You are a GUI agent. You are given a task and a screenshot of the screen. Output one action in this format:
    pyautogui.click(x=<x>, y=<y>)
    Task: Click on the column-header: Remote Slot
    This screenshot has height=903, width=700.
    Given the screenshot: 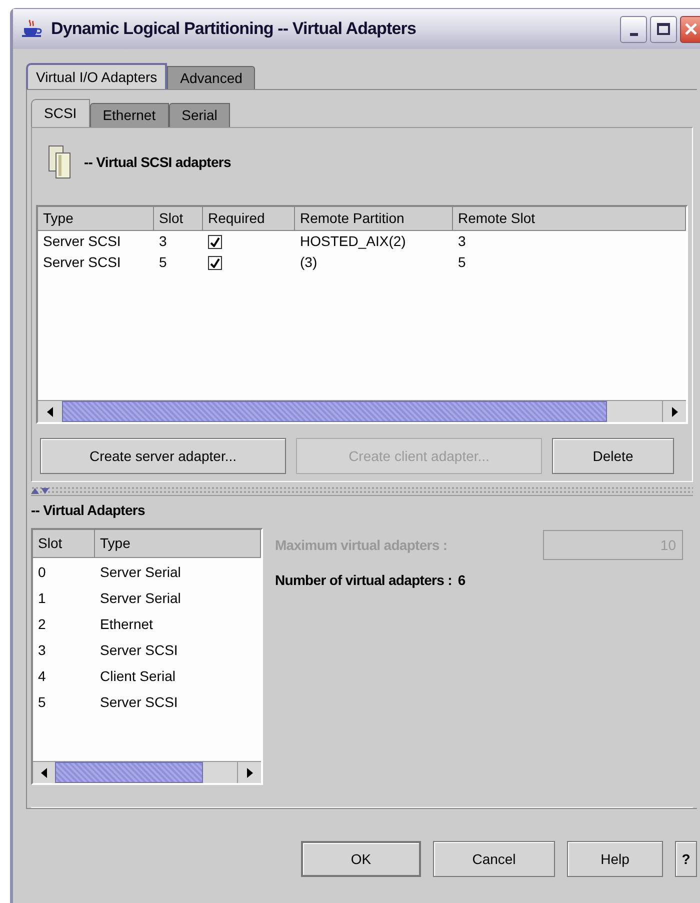 What is the action you would take?
    pyautogui.click(x=569, y=219)
    